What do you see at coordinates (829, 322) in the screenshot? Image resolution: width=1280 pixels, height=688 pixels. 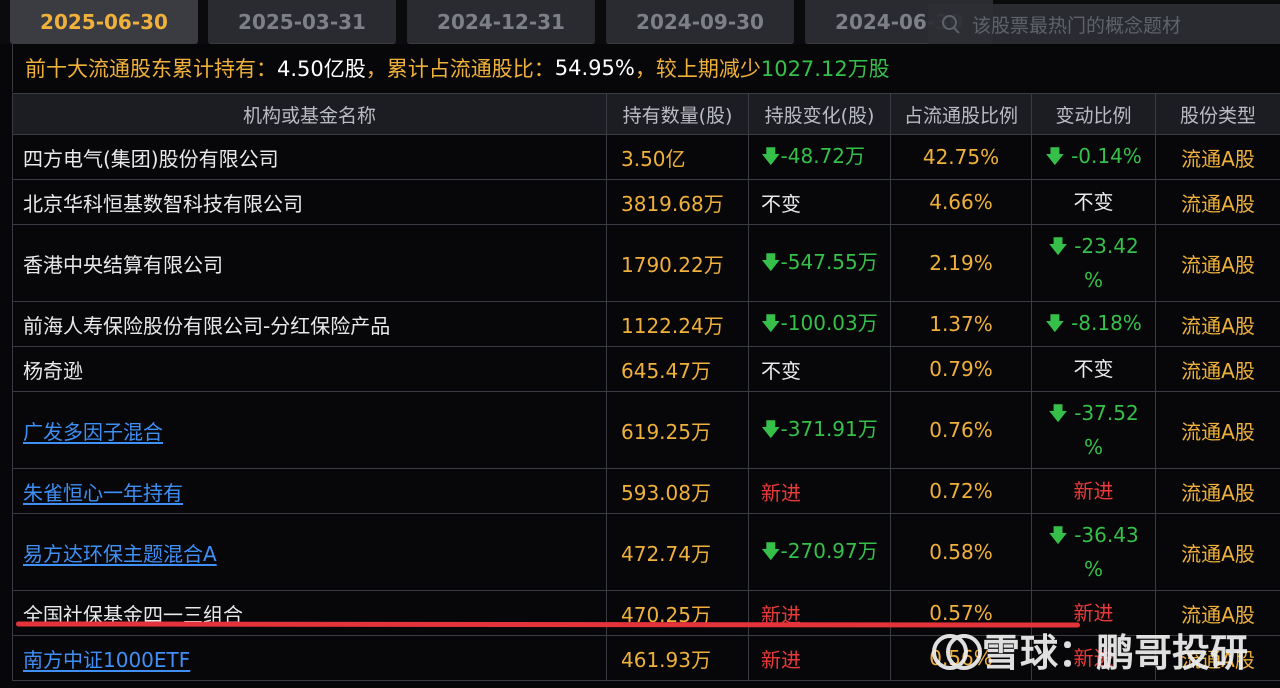 I see `change-value: -100.03万` at bounding box center [829, 322].